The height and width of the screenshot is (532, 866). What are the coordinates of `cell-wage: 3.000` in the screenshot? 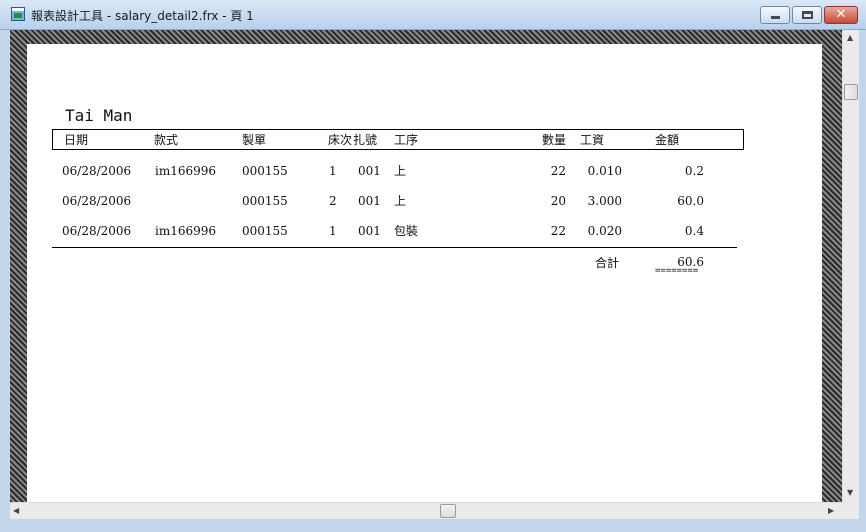 It's located at (604, 201).